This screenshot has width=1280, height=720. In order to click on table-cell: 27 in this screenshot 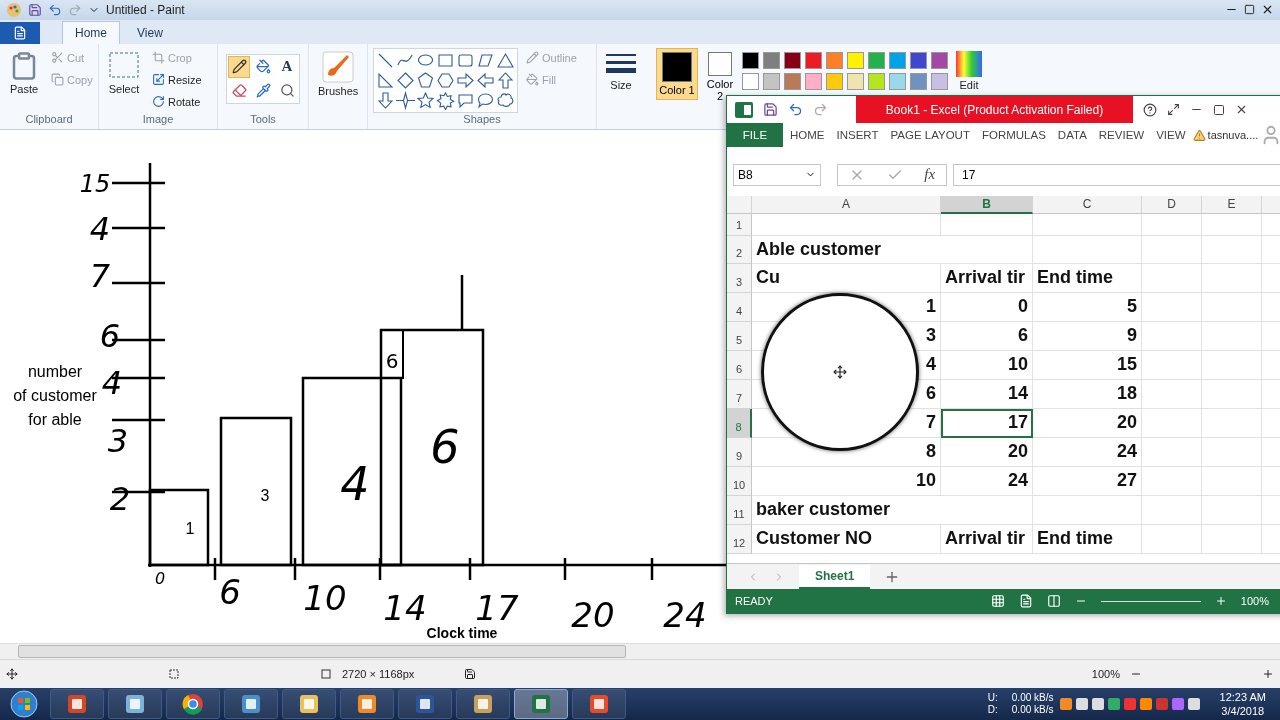, I will do `click(1087, 481)`.